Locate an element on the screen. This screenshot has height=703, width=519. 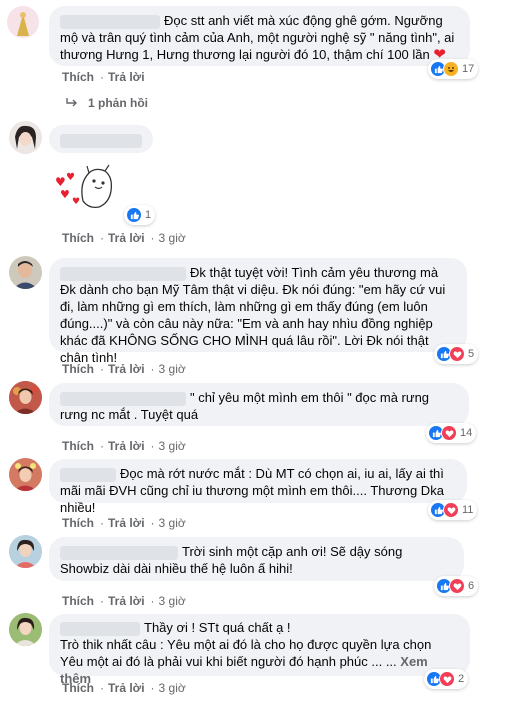
reaction-summary: 1 is located at coordinates (140, 215).